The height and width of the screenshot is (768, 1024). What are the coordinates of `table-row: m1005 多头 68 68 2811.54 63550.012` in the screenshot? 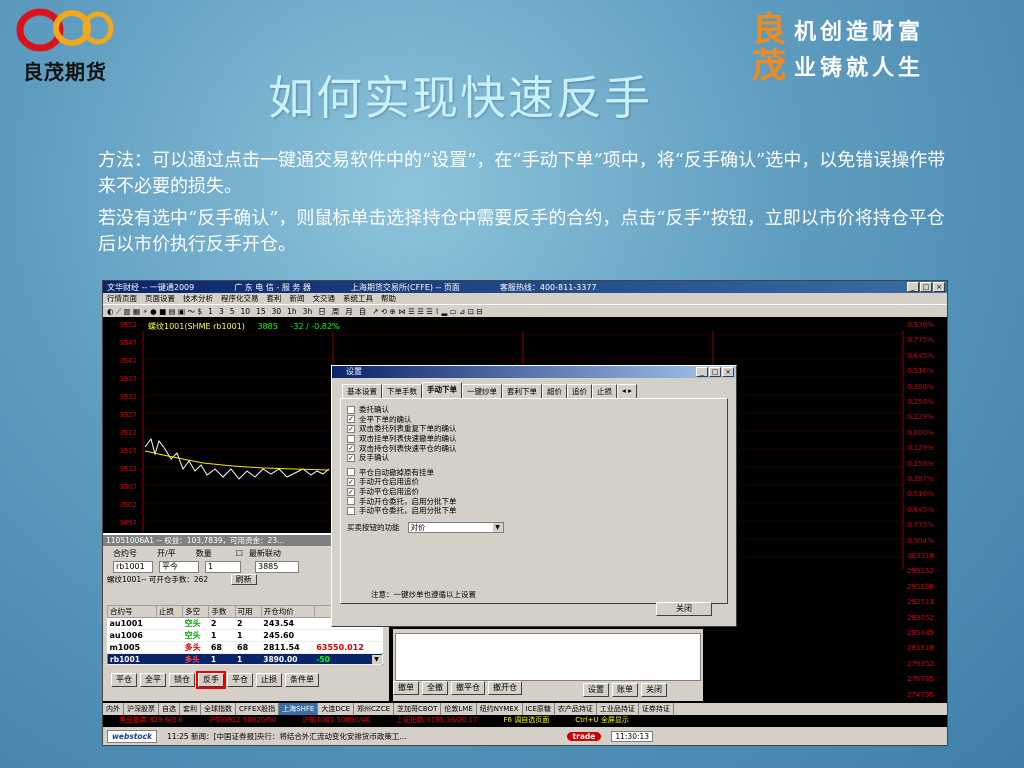 It's located at (245, 647).